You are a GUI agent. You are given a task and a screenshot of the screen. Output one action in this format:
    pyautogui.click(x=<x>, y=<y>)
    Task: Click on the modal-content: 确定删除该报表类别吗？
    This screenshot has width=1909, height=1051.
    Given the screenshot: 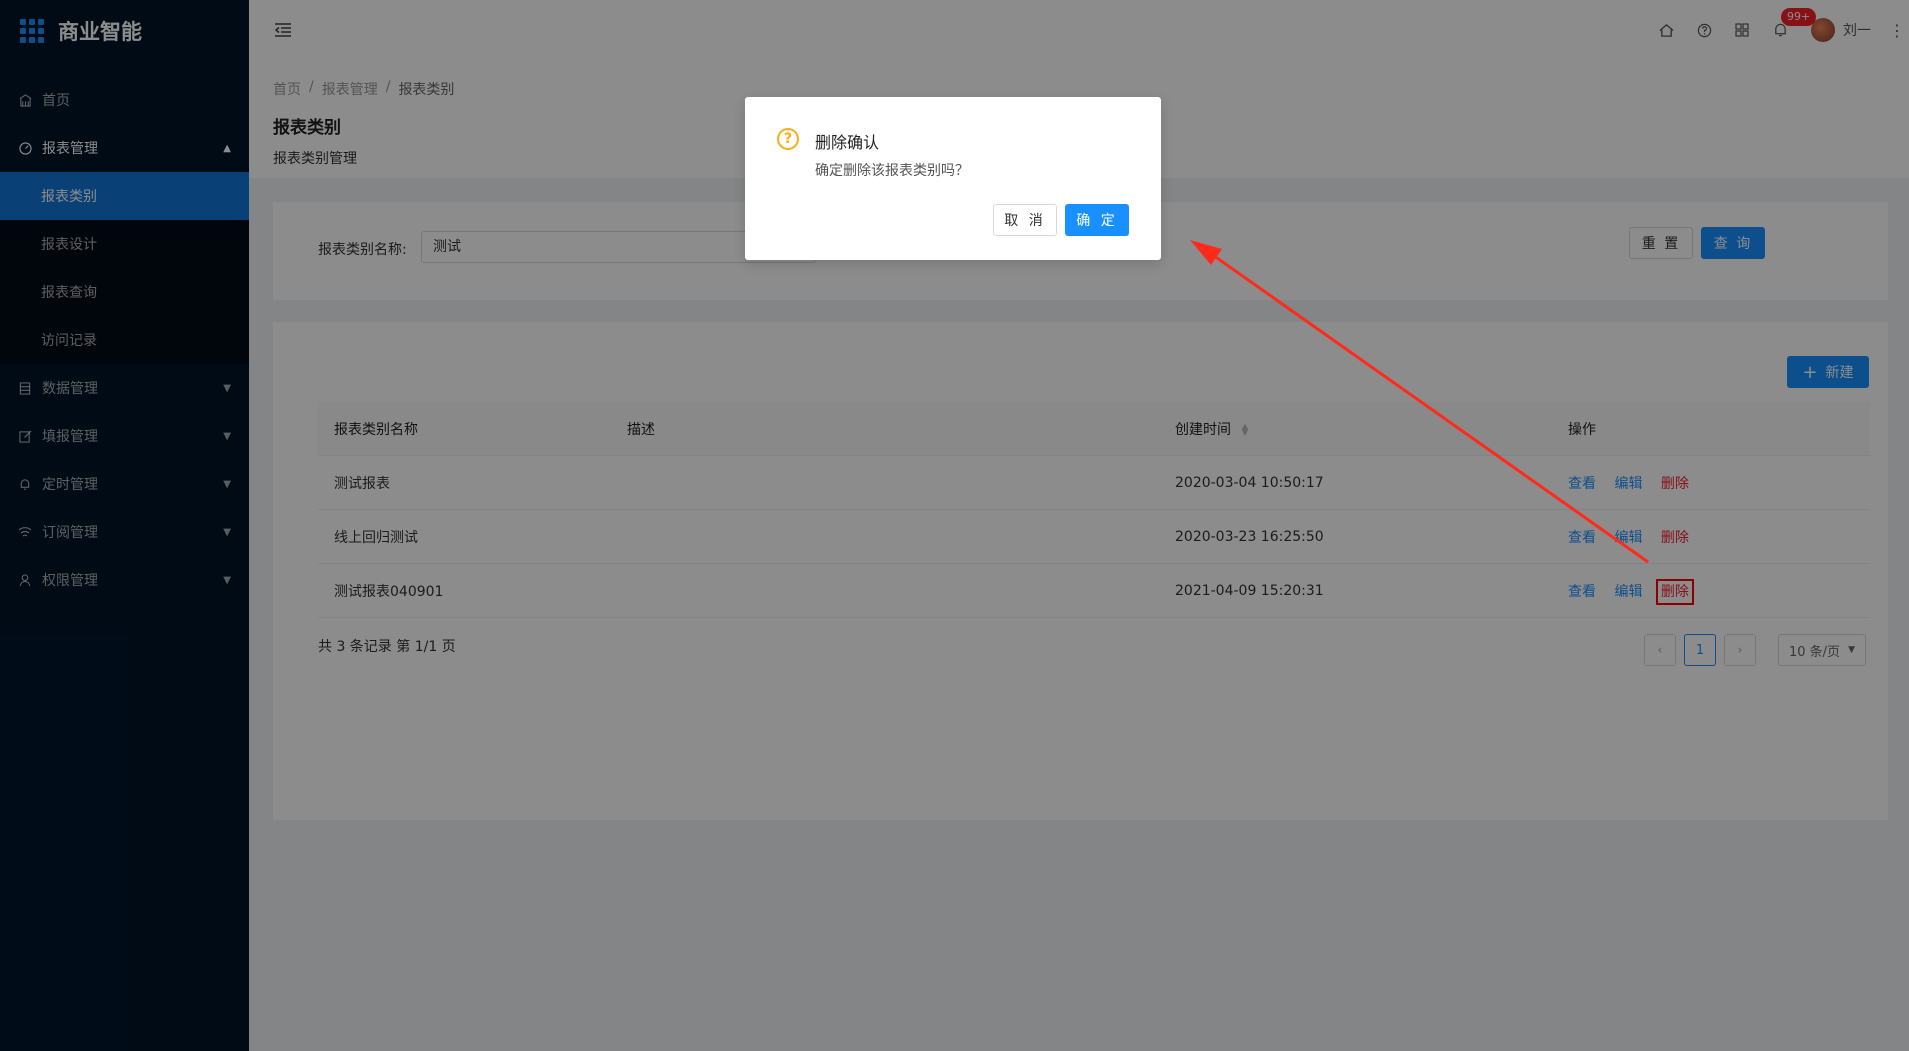 What is the action you would take?
    pyautogui.click(x=892, y=171)
    